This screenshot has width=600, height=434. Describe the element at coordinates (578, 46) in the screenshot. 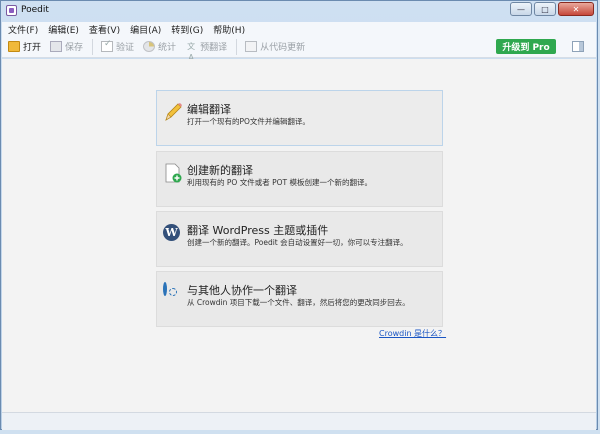

I see `sidebar-toggle-icon` at that location.